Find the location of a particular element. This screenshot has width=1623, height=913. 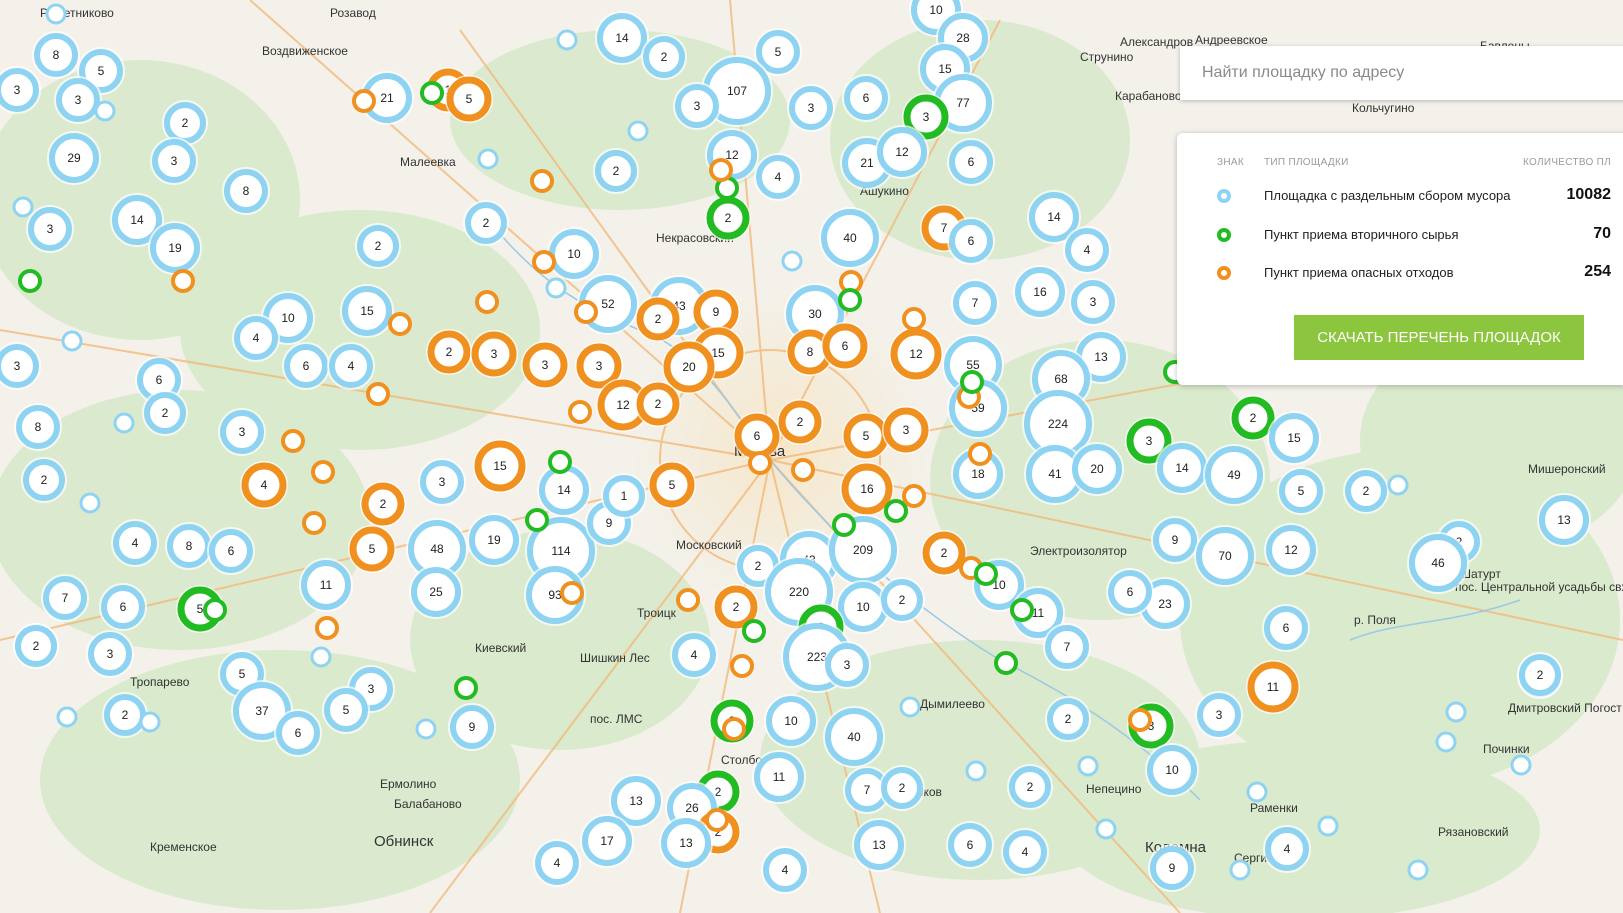

cluster-marker: 16 is located at coordinates (1040, 292).